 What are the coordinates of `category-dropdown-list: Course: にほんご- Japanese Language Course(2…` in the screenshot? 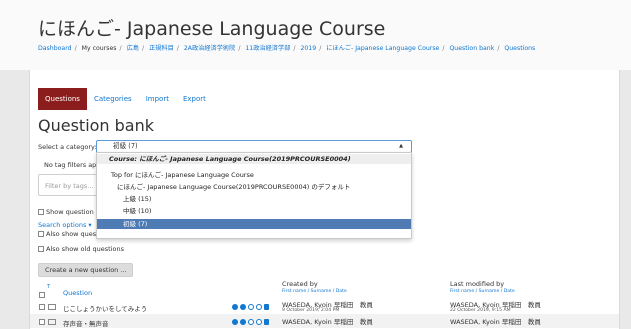 It's located at (254, 195).